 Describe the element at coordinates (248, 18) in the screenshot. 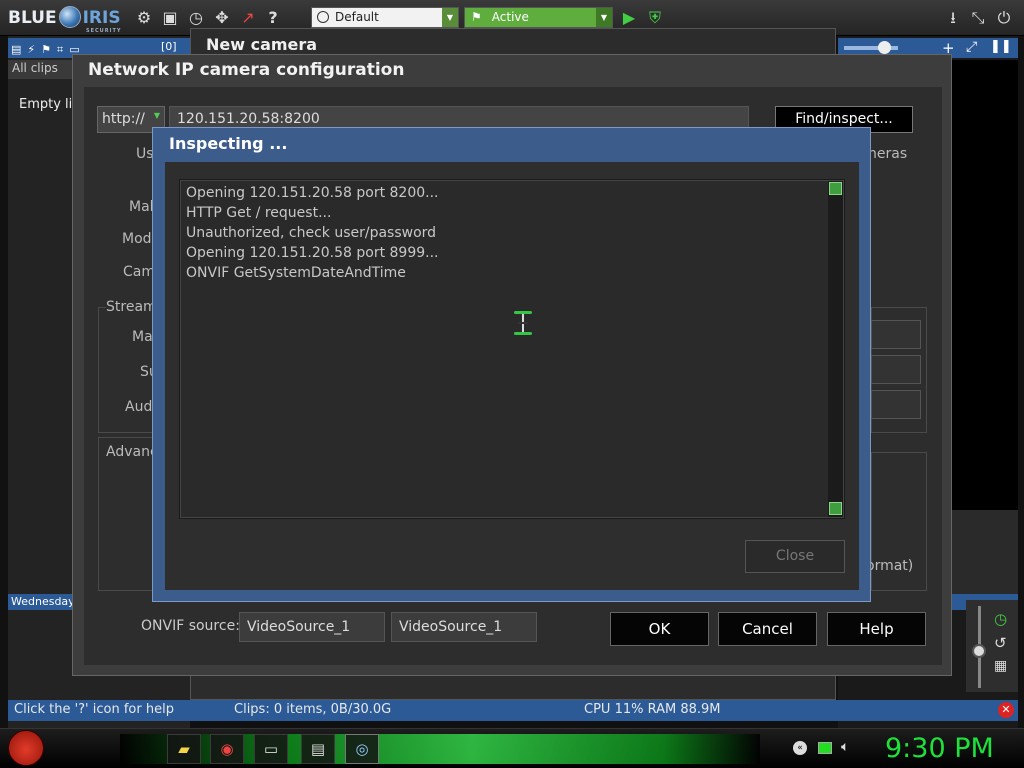

I see `chart-icon: ↗` at that location.